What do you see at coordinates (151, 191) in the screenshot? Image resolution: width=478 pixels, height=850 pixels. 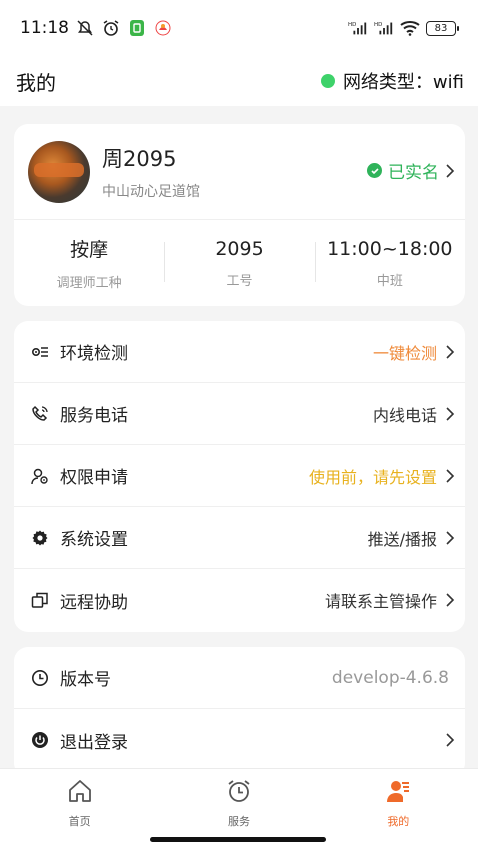 I see `profile-shop-name: 中山动心足道馆` at bounding box center [151, 191].